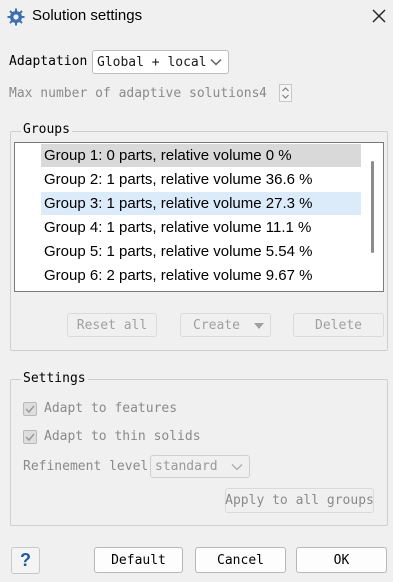 The width and height of the screenshot is (393, 582). Describe the element at coordinates (216, 325) in the screenshot. I see `create-button-label: Create` at that location.